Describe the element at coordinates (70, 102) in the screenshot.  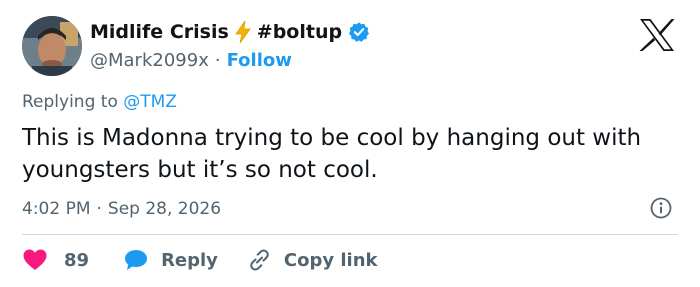
I see `reply-prefix: Replying to` at that location.